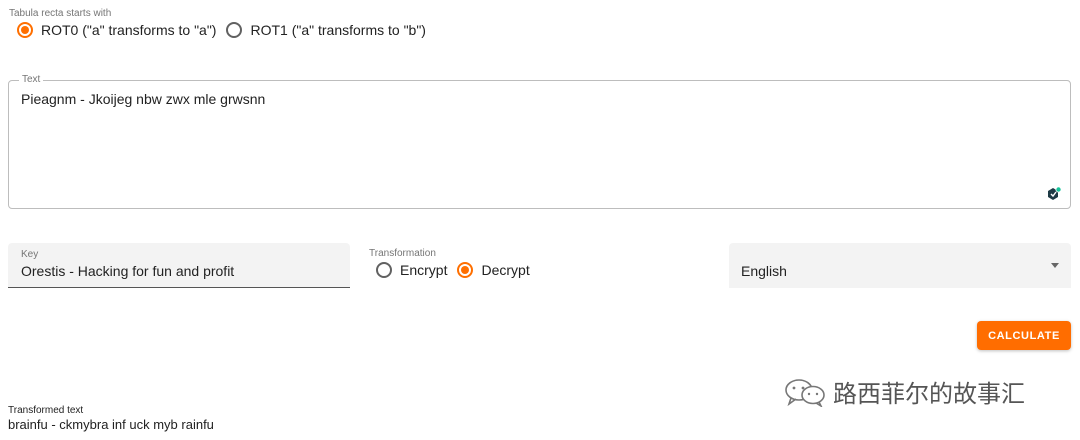  I want to click on transformation-radio-group: Encrypt Decrypt, so click(458, 270).